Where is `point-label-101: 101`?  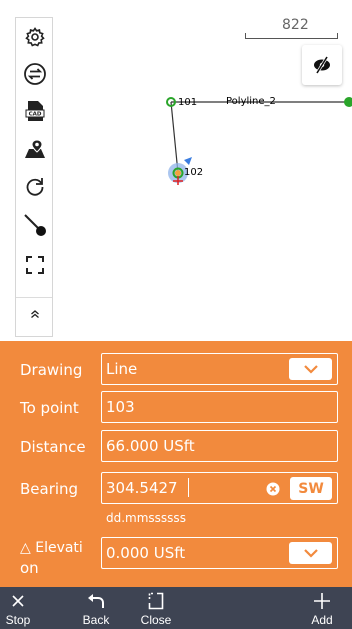
point-label-101: 101 is located at coordinates (188, 102).